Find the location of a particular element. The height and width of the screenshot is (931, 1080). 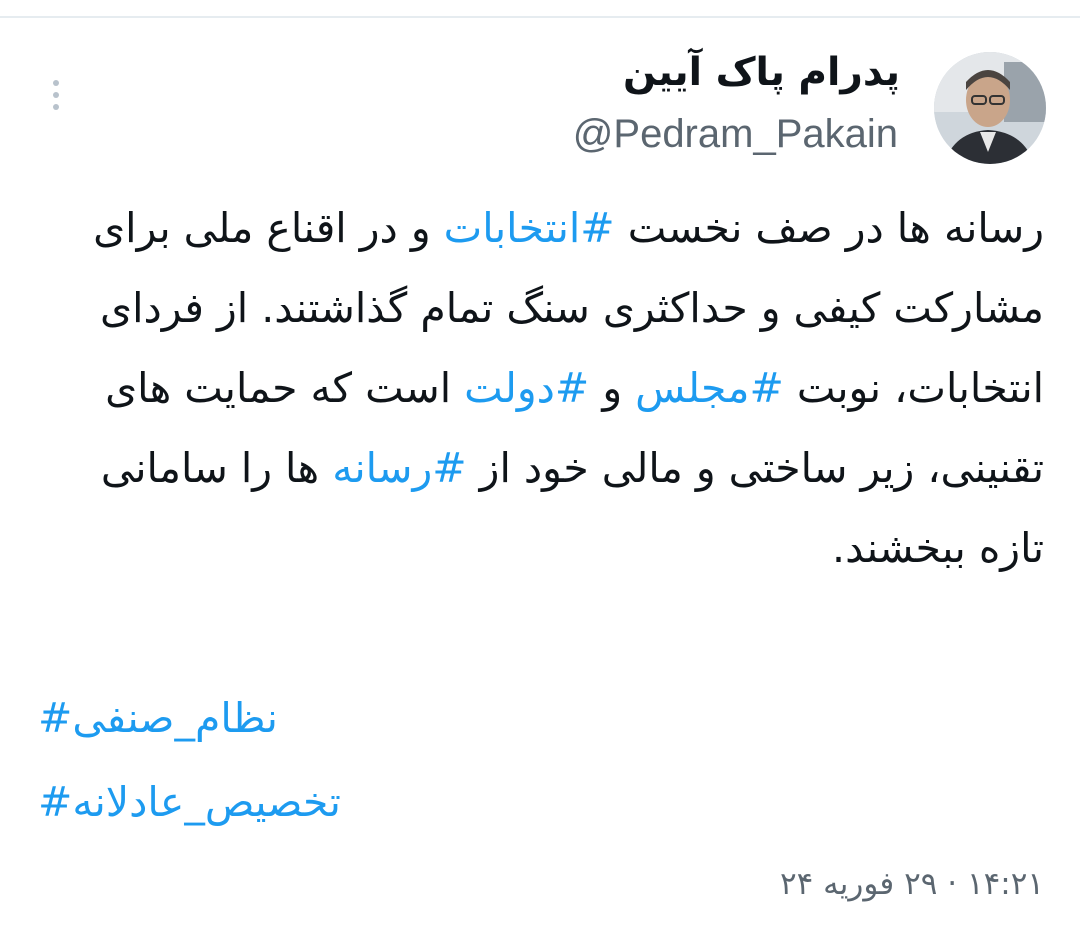

hashtag-link: #دولت is located at coordinates (526, 388).